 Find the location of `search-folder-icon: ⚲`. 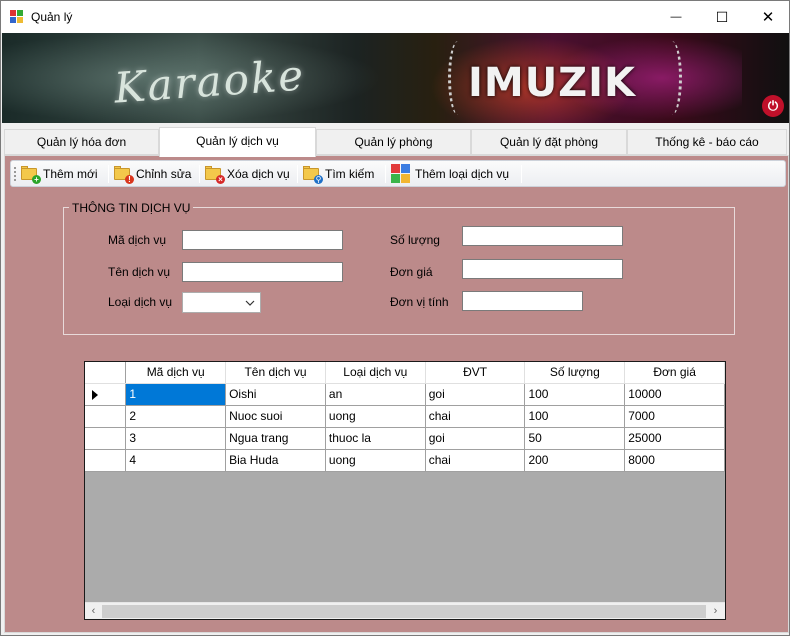

search-folder-icon: ⚲ is located at coordinates (313, 175).